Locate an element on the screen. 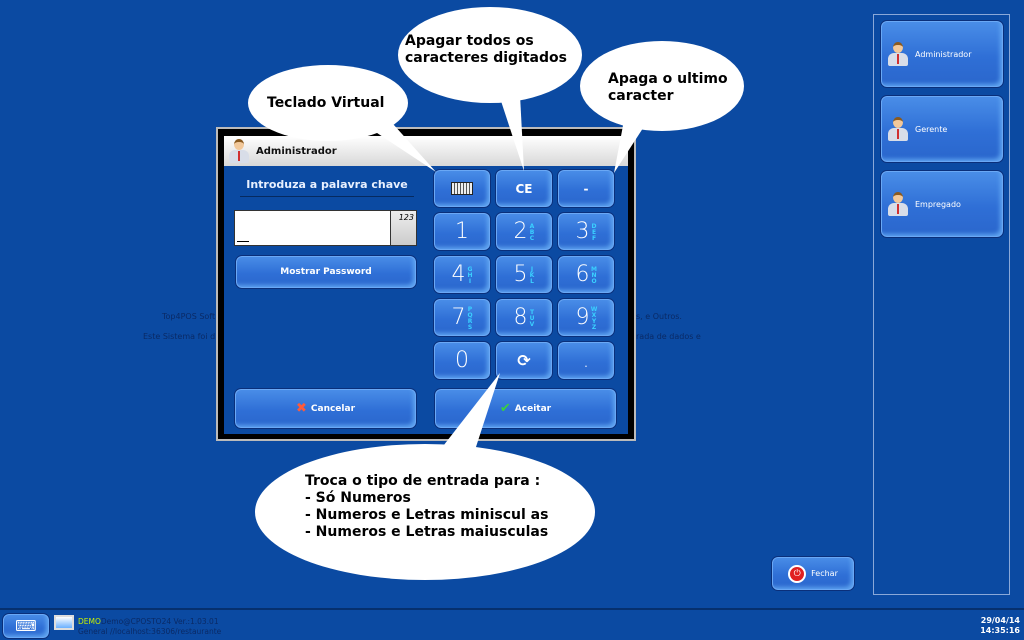 This screenshot has height=640, width=1024. user-button-empregado: Empregado is located at coordinates (942, 204).